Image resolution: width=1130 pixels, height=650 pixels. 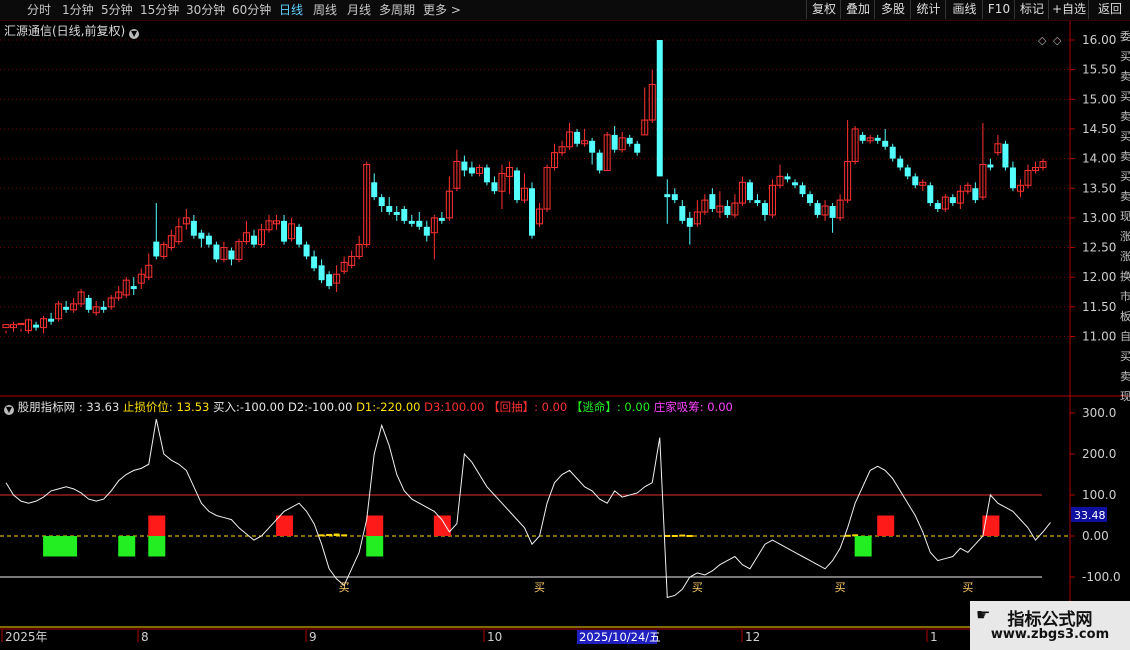 I want to click on side-char: 涨, so click(x=1125, y=256).